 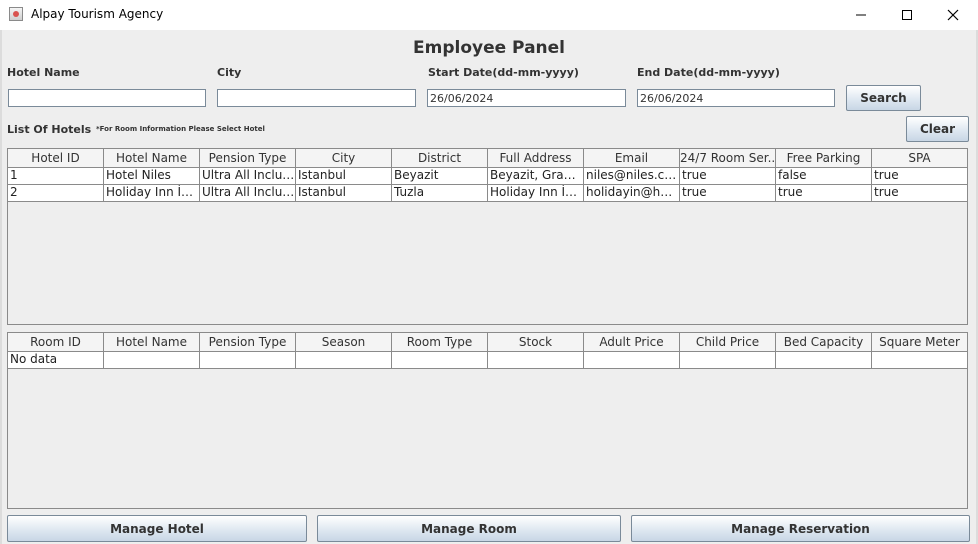 What do you see at coordinates (536, 158) in the screenshot?
I see `column-header: Full Address` at bounding box center [536, 158].